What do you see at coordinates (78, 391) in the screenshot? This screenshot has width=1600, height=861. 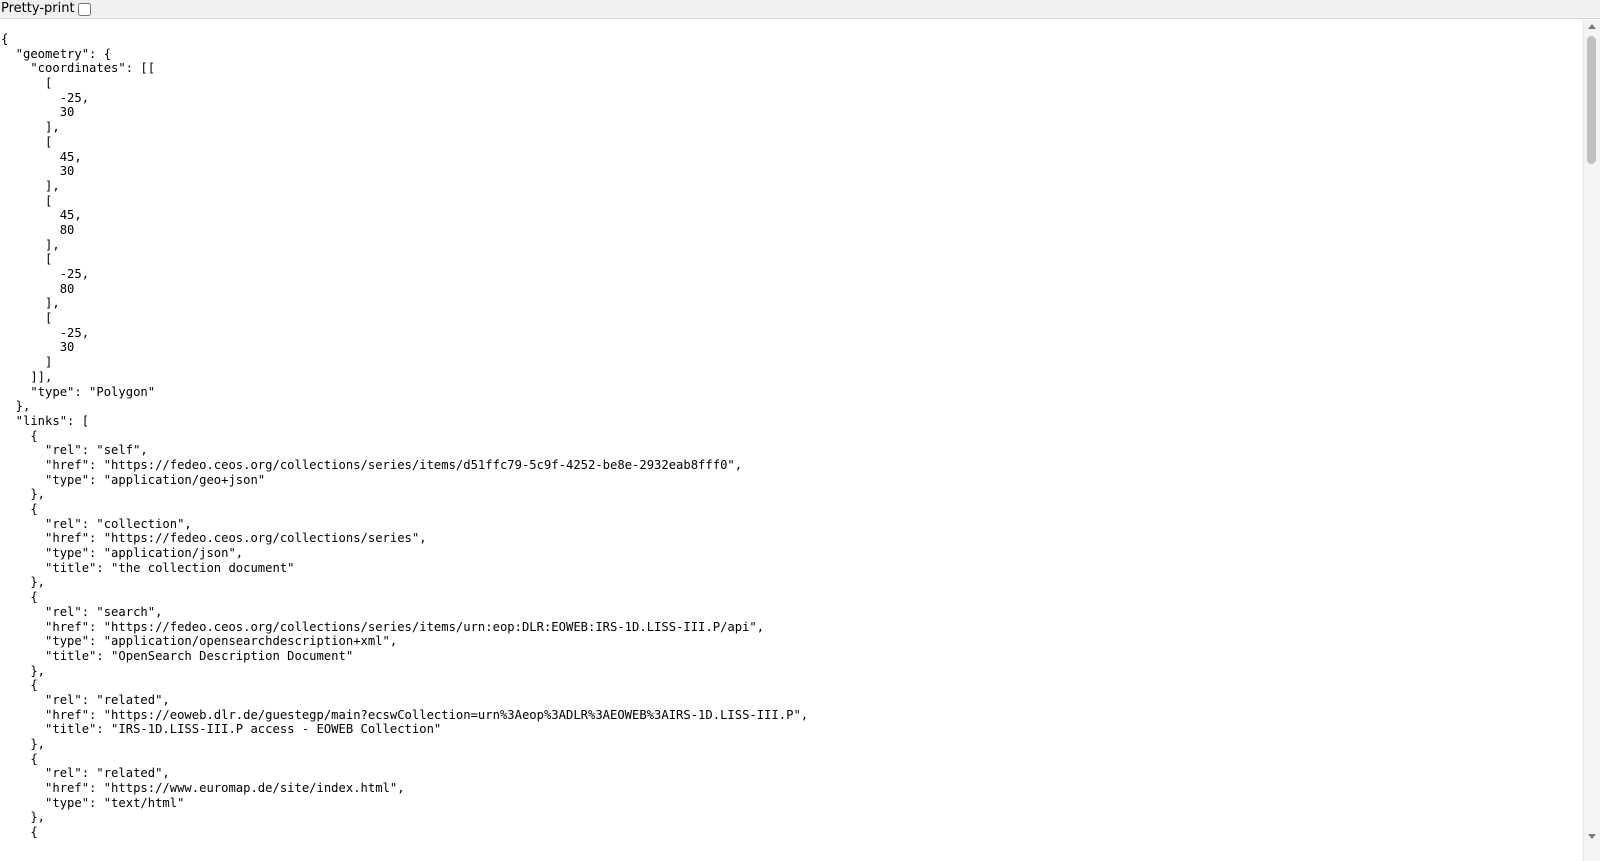 I see `json-line: "type": "Polygon"` at bounding box center [78, 391].